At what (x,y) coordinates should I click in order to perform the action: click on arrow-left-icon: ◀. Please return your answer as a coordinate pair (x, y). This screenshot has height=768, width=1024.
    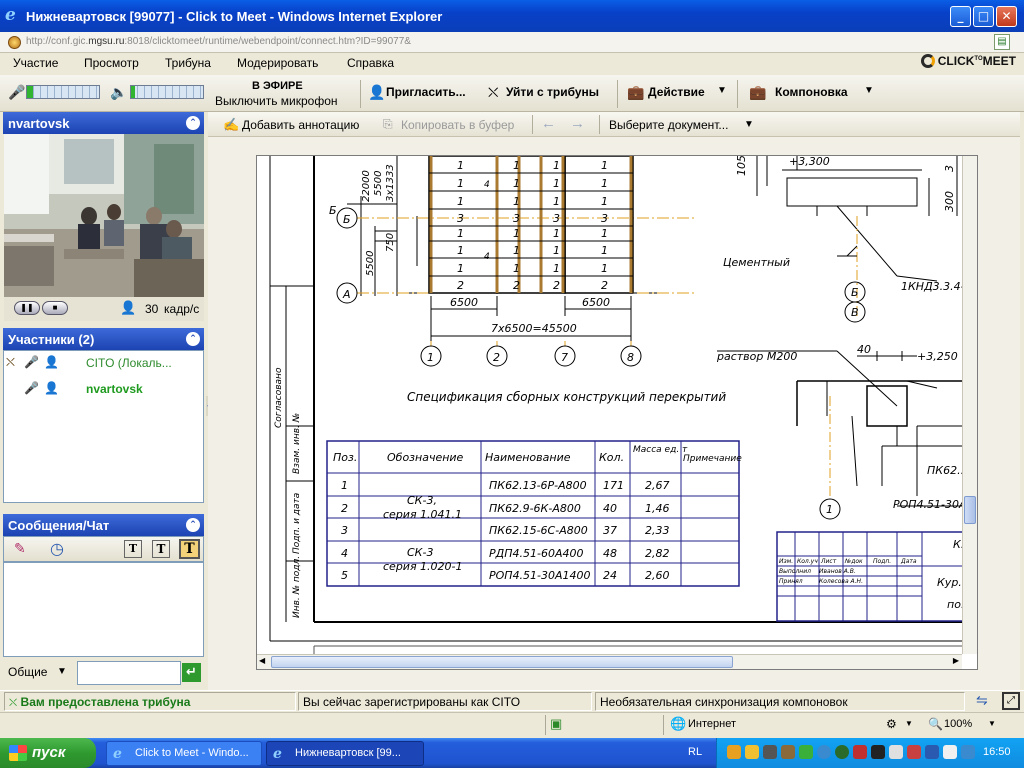
    Looking at the image, I should click on (262, 660).